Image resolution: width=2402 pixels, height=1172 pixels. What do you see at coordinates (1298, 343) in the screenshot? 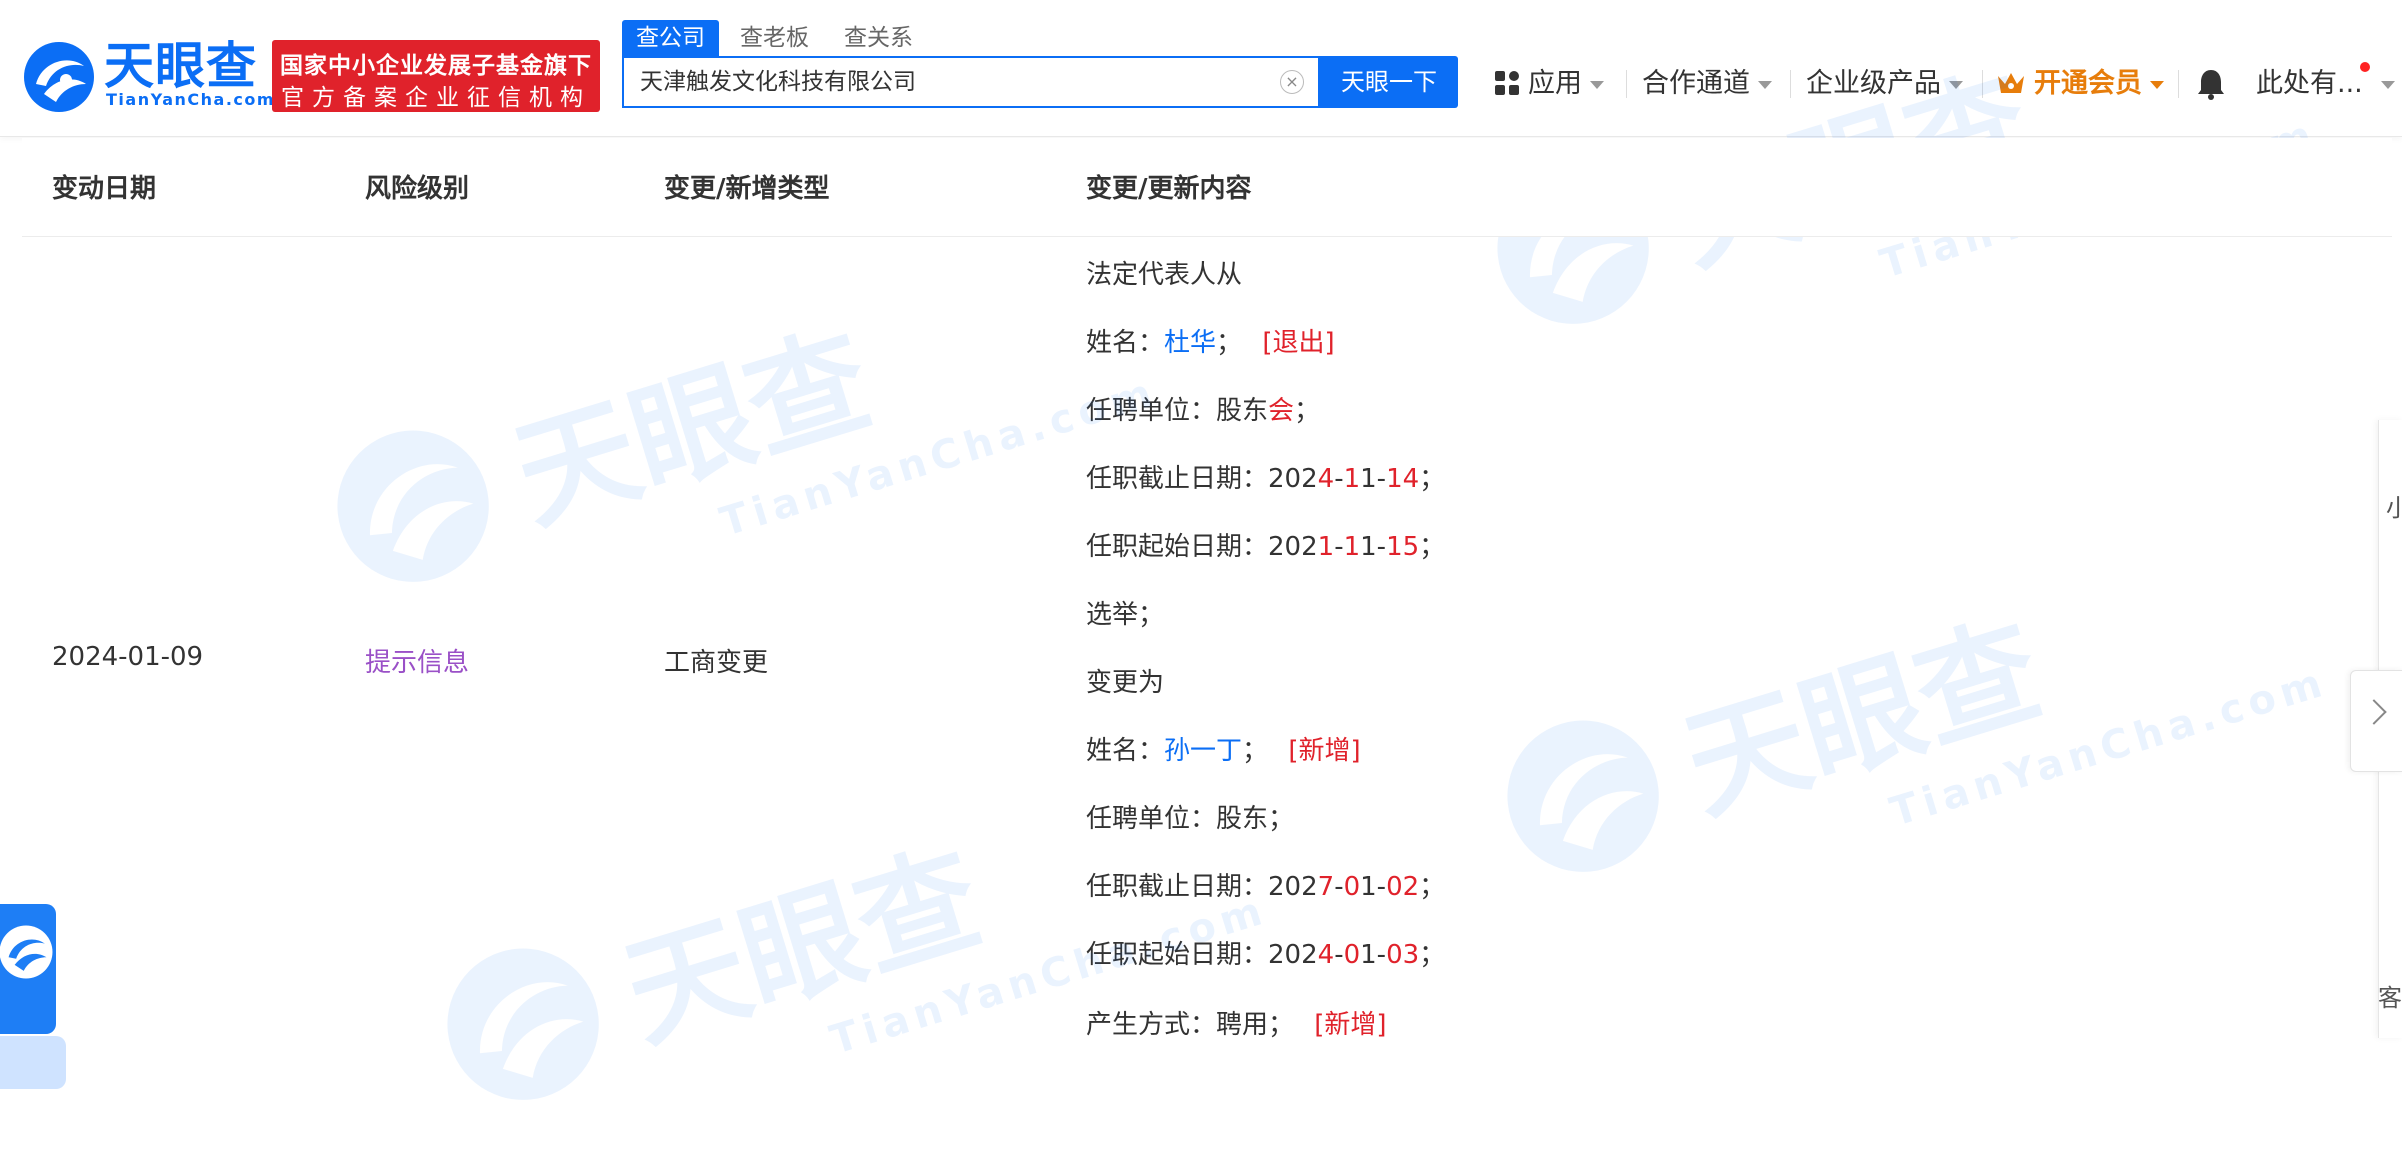
I see `exit-tag: [退出]` at bounding box center [1298, 343].